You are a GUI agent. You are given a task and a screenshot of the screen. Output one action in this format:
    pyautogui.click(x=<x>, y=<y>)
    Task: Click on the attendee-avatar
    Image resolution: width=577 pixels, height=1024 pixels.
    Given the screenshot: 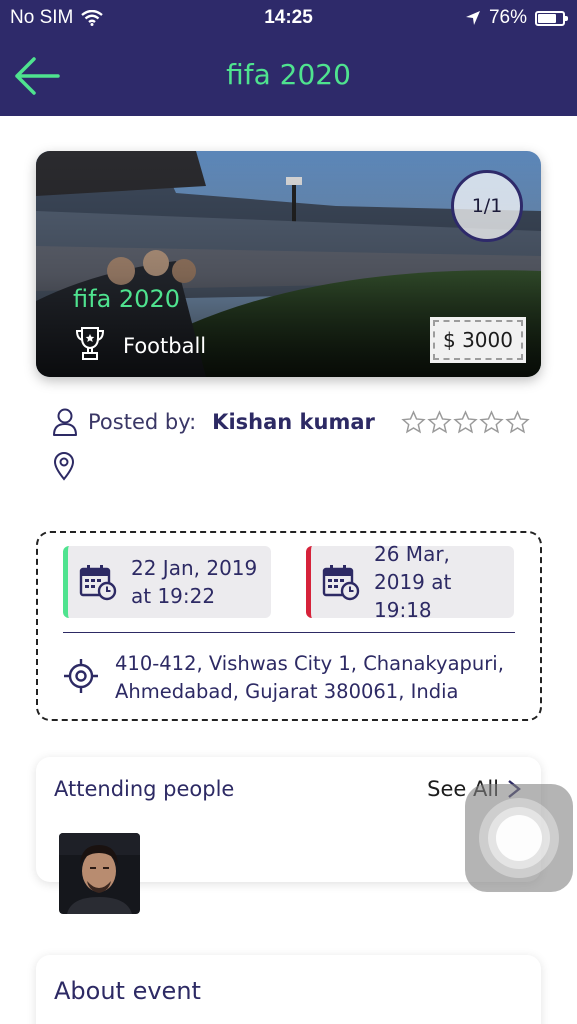 What is the action you would take?
    pyautogui.click(x=99, y=873)
    